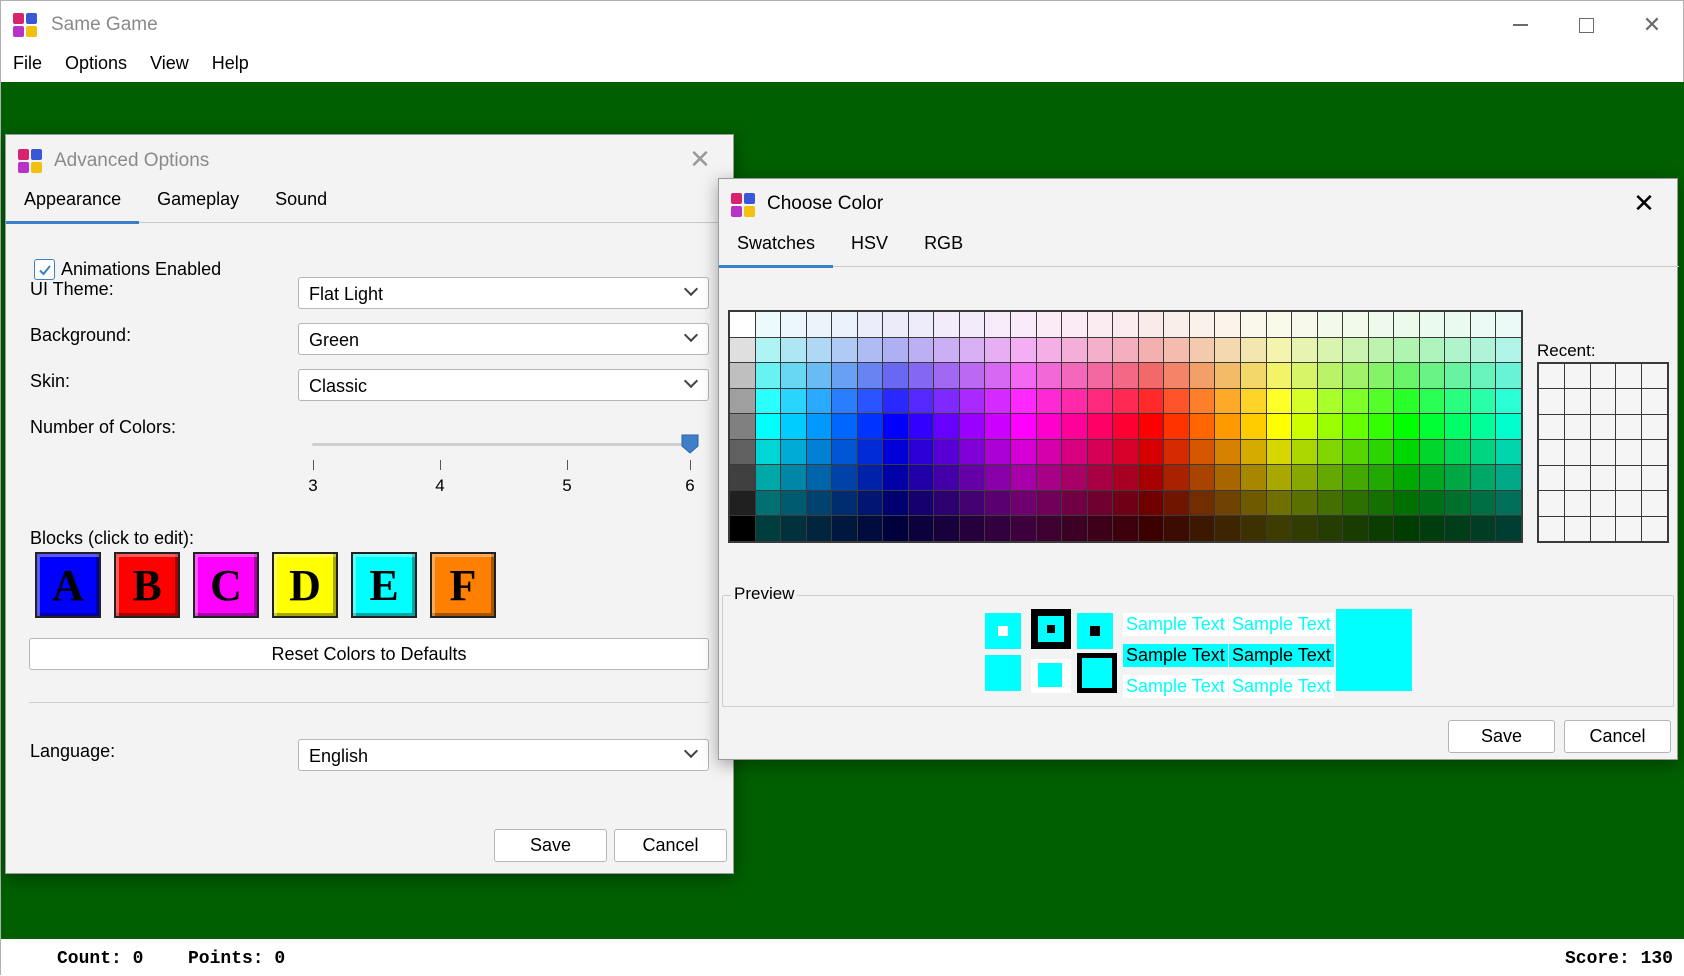  Describe the element at coordinates (1644, 203) in the screenshot. I see `close-dialog-button: ✕` at that location.